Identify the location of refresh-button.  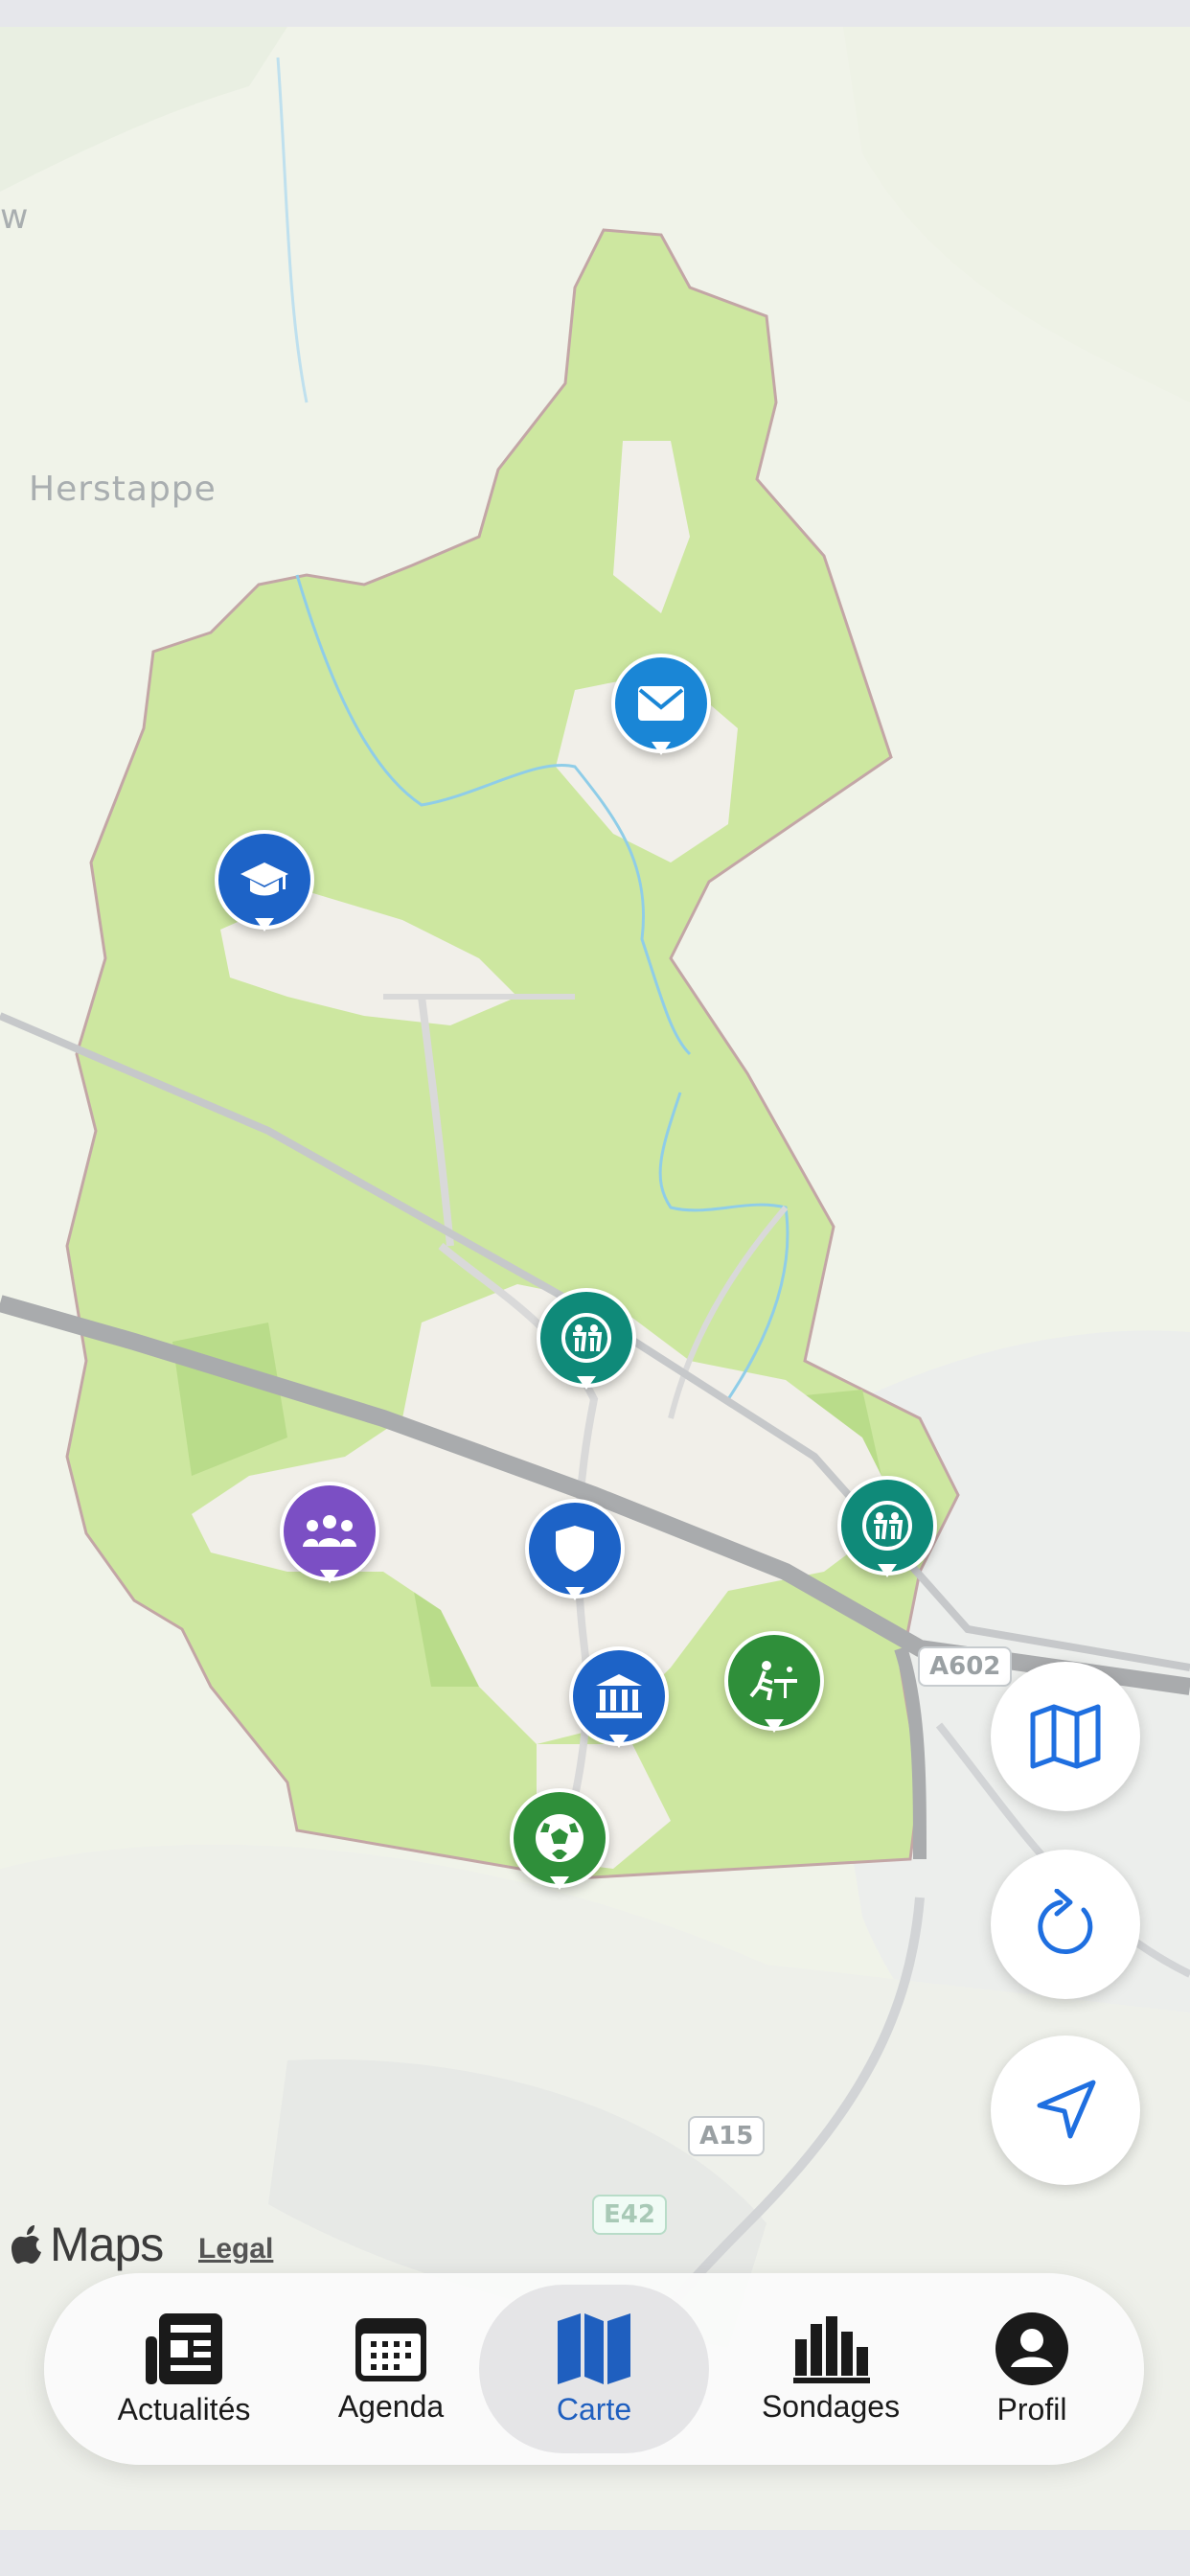
(1066, 1924).